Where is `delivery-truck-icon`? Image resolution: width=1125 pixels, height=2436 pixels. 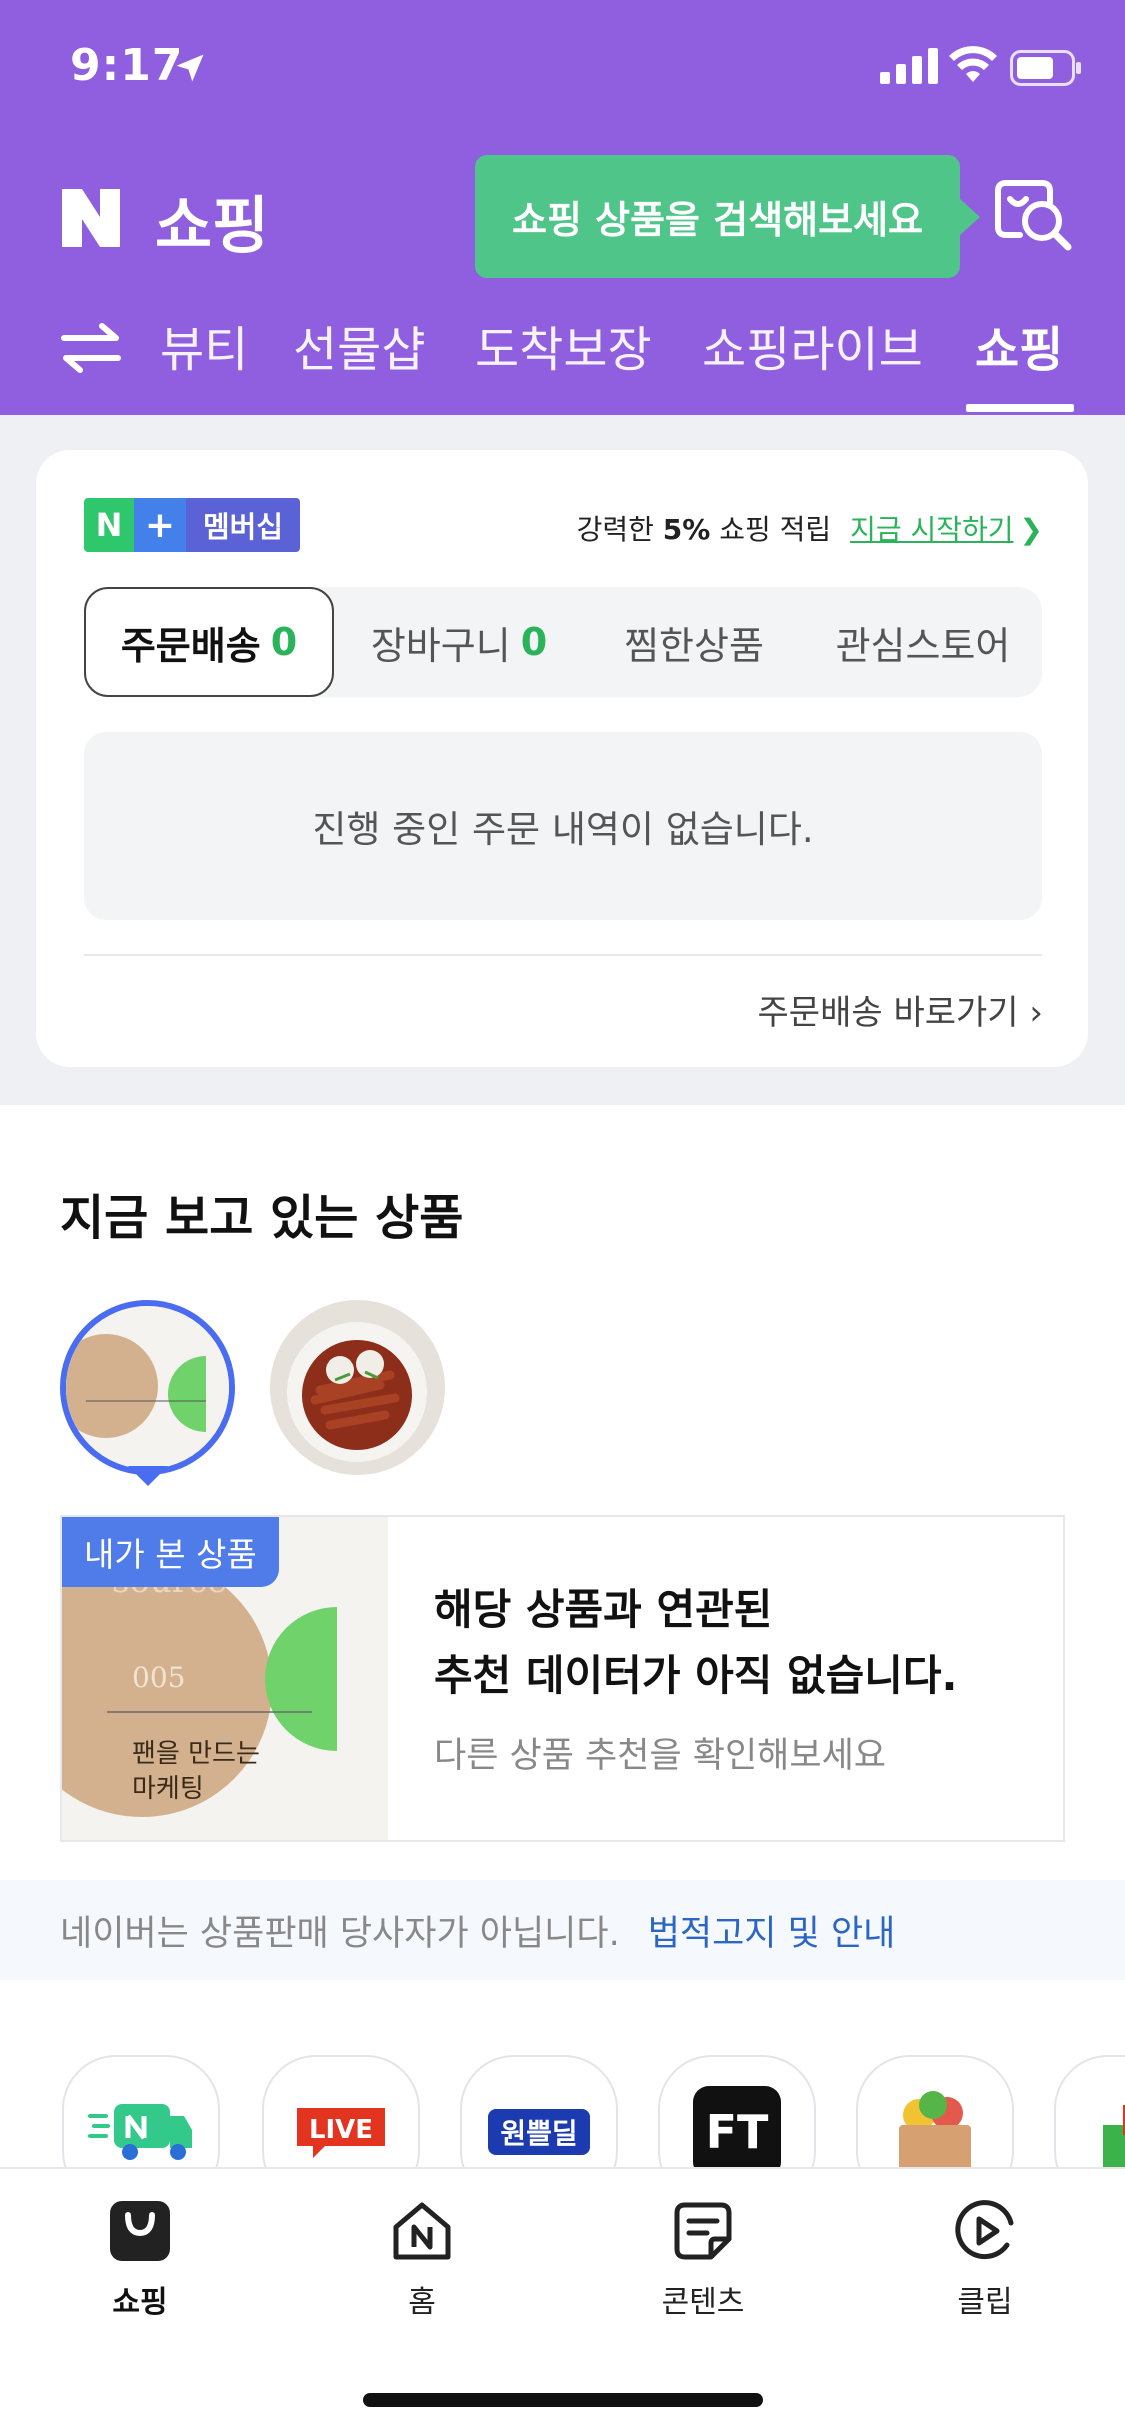
delivery-truck-icon is located at coordinates (140, 2132).